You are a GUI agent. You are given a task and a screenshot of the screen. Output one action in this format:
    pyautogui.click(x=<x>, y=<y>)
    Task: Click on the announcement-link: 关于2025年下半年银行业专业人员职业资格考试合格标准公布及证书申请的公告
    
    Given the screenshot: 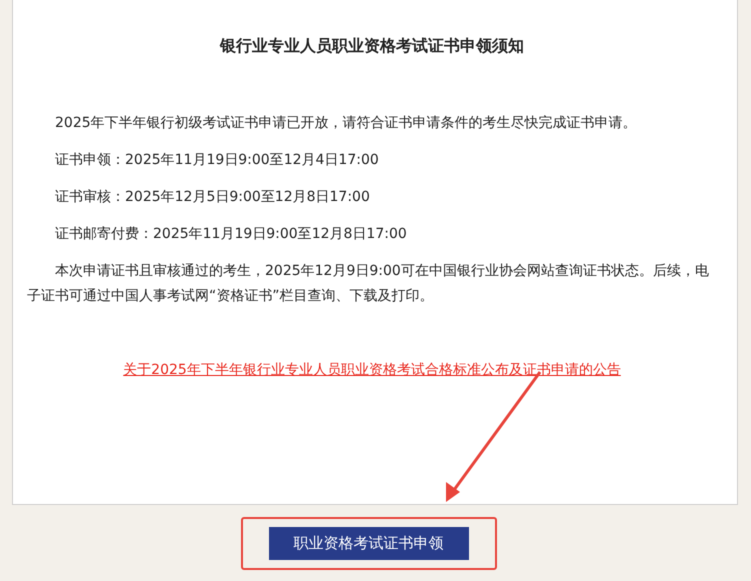 What is the action you would take?
    pyautogui.click(x=372, y=370)
    